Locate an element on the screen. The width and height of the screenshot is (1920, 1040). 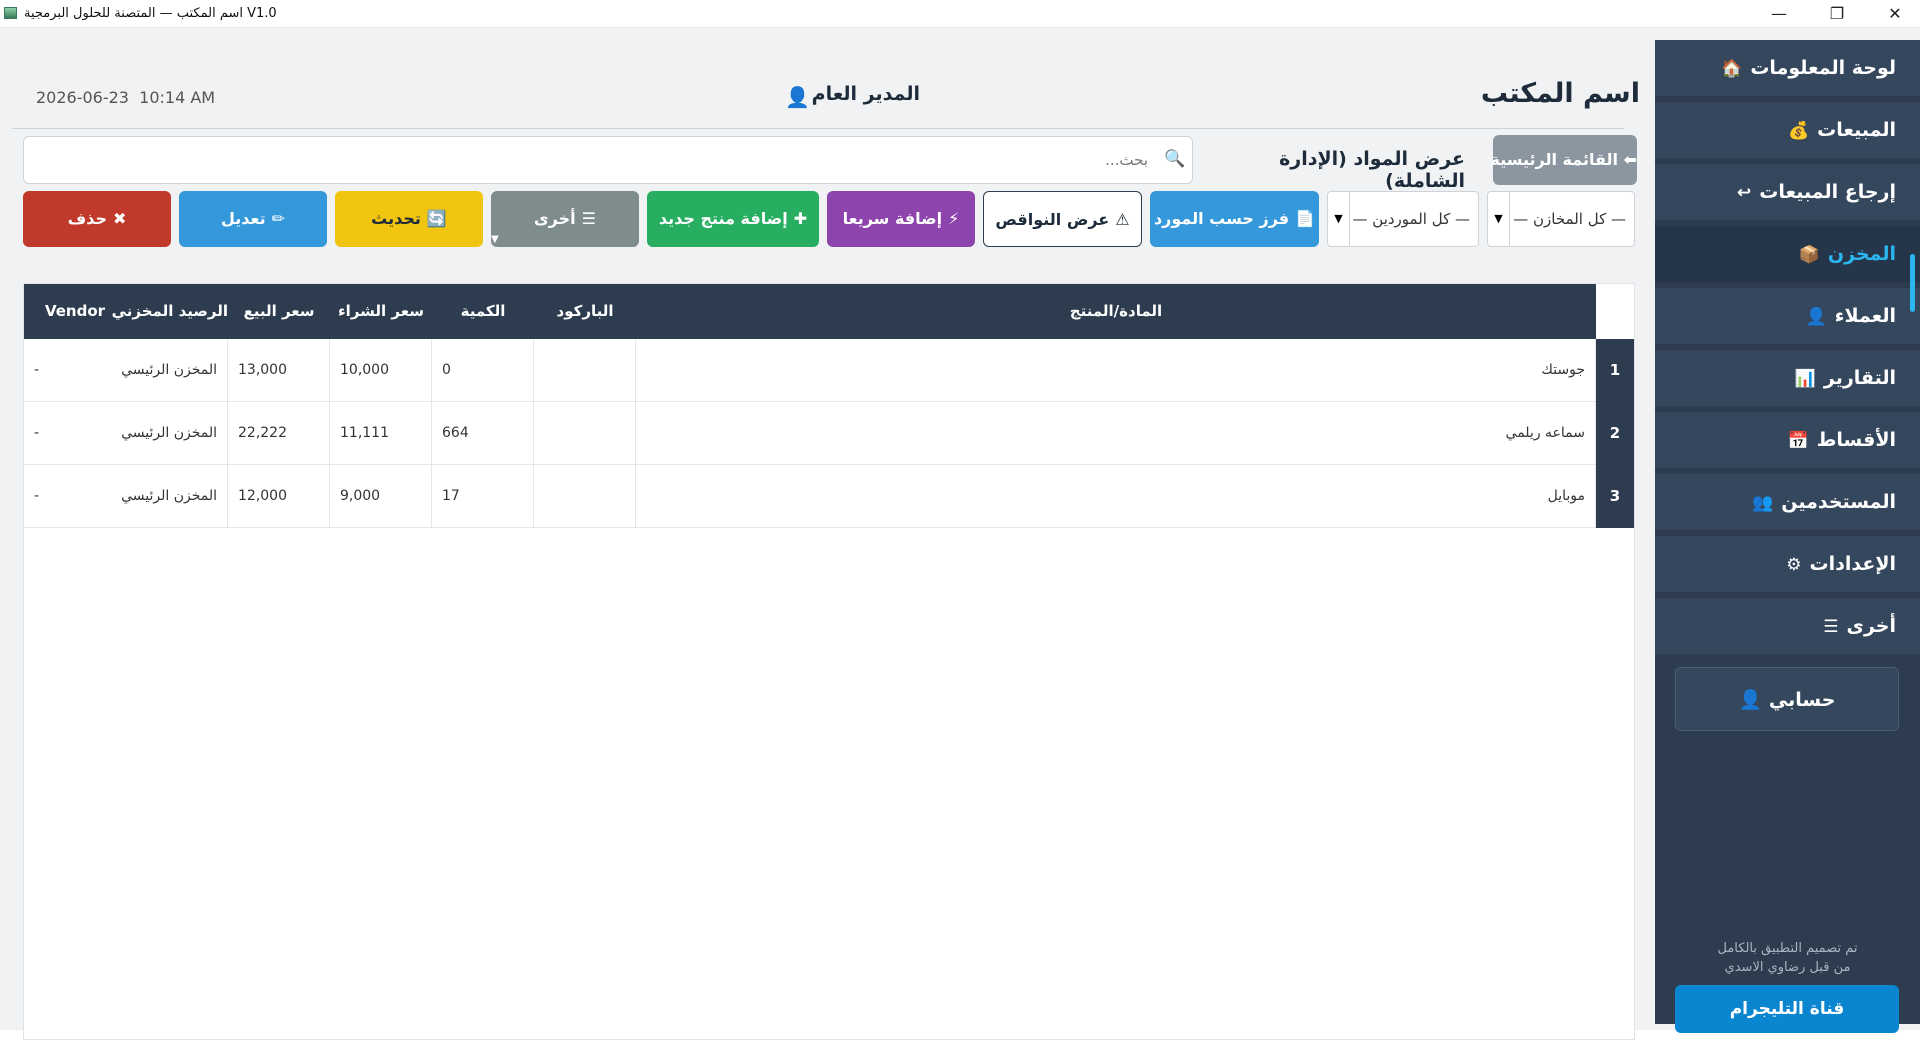
cell-buy-price: 11,111 is located at coordinates (381, 433).